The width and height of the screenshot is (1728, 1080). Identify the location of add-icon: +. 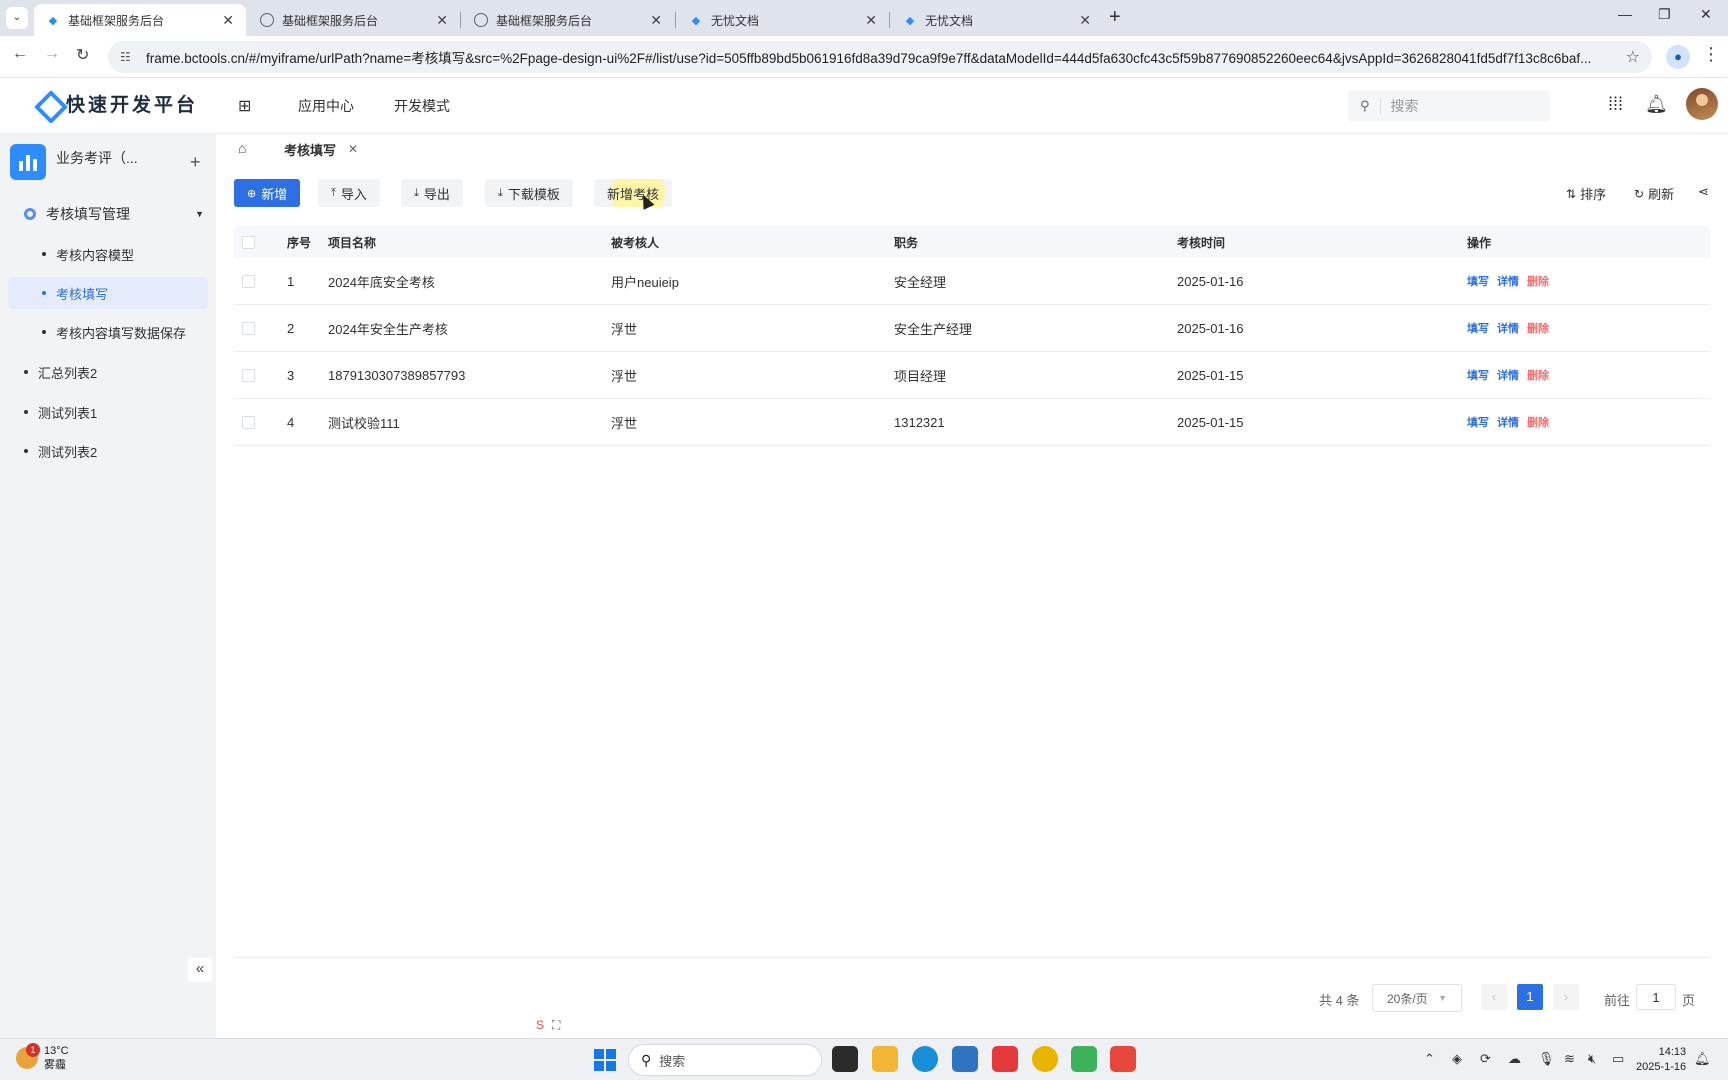
(195, 162).